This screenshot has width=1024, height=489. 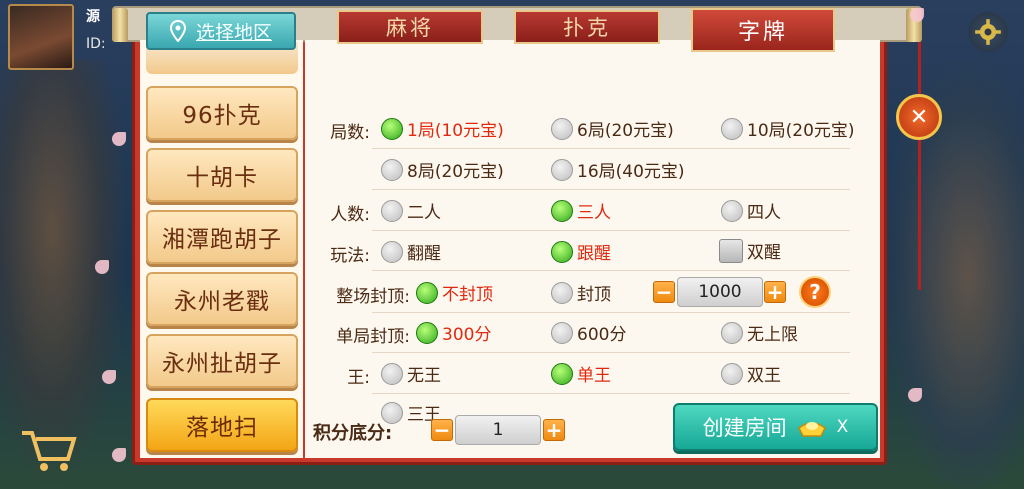 I want to click on close-button: ✕, so click(x=919, y=117).